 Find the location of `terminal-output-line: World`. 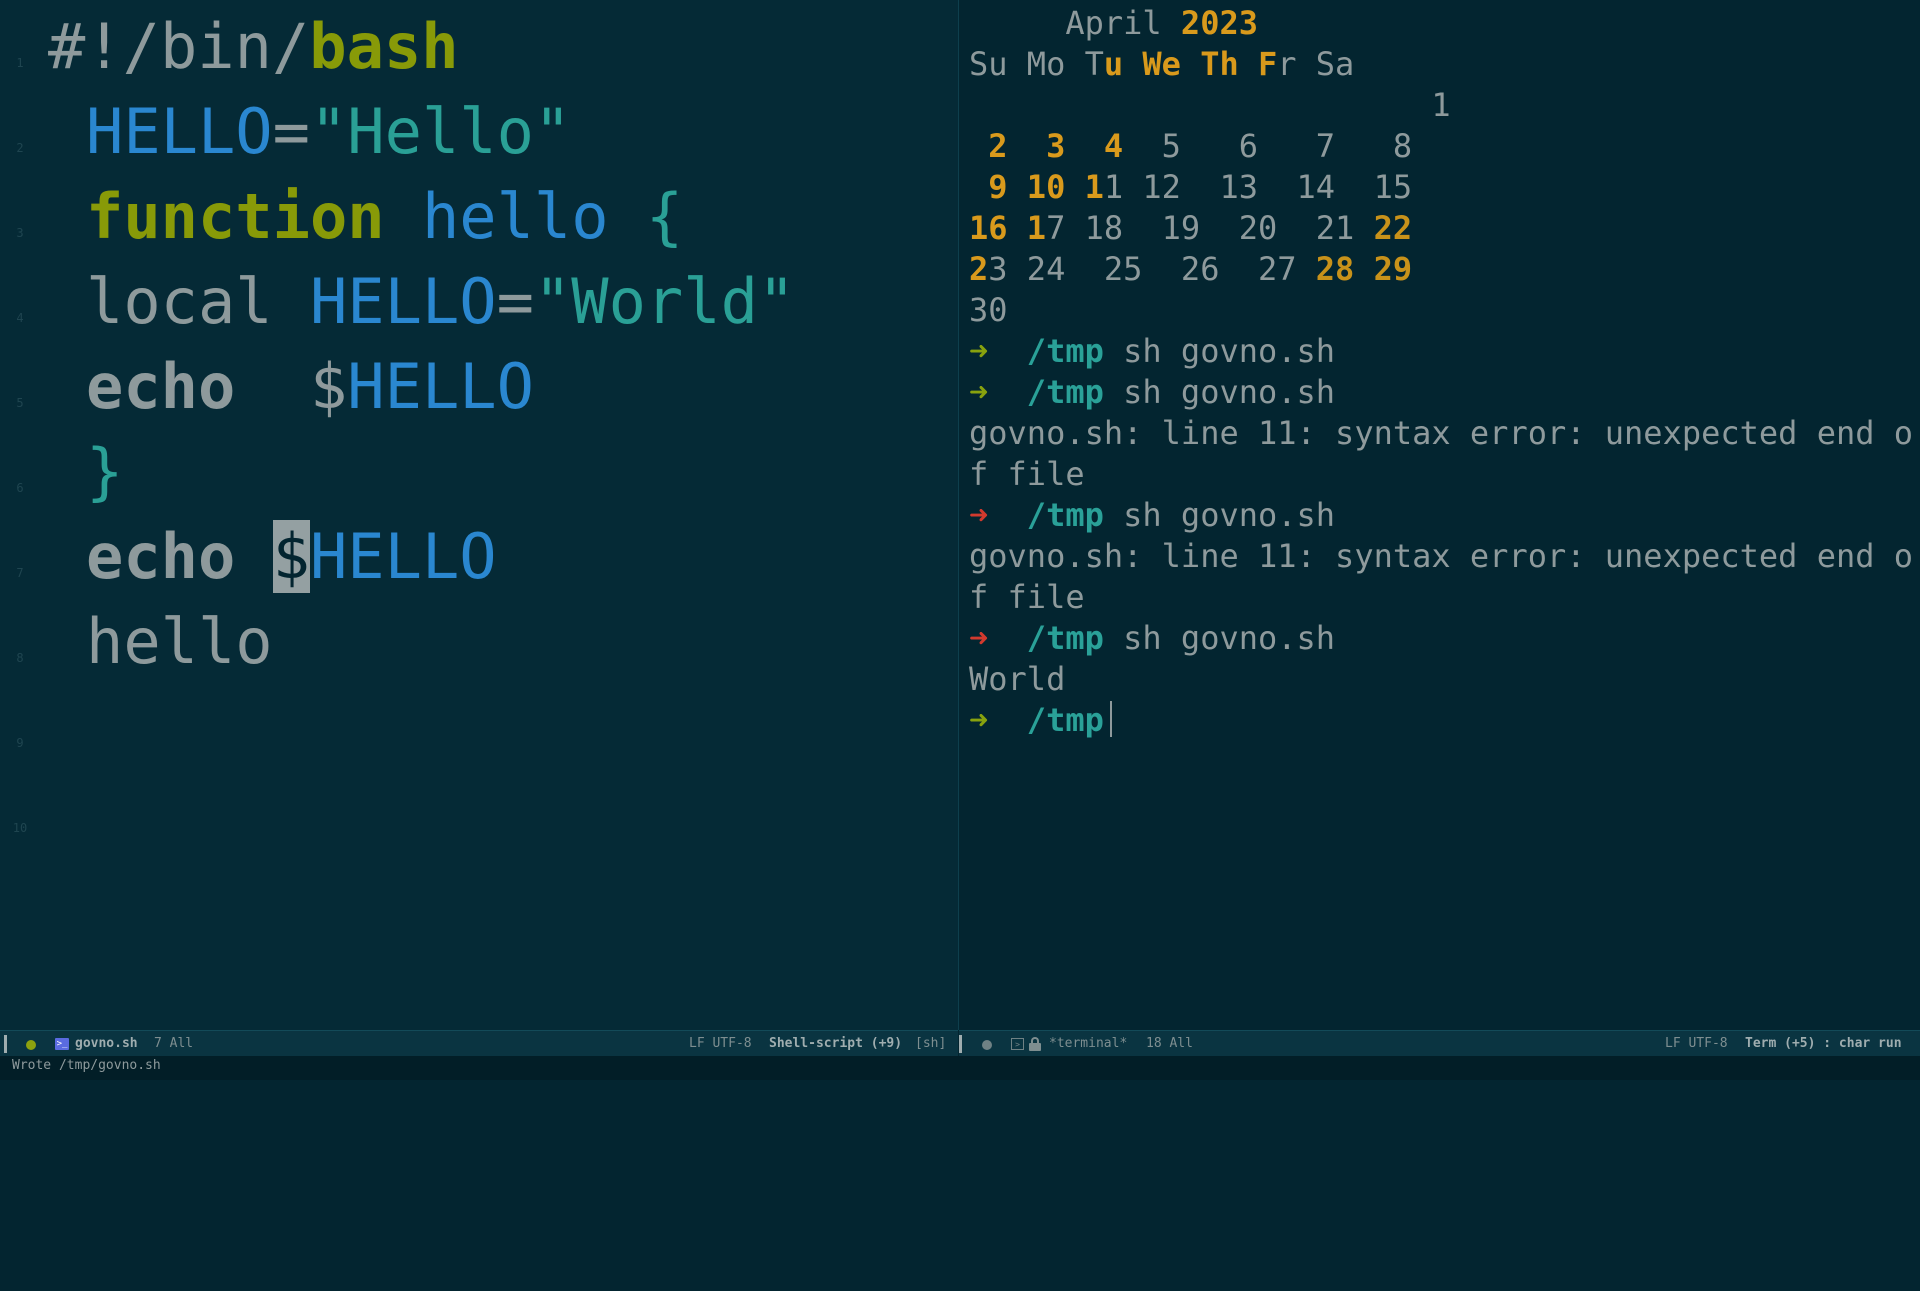

terminal-output-line: World is located at coordinates (1017, 679).